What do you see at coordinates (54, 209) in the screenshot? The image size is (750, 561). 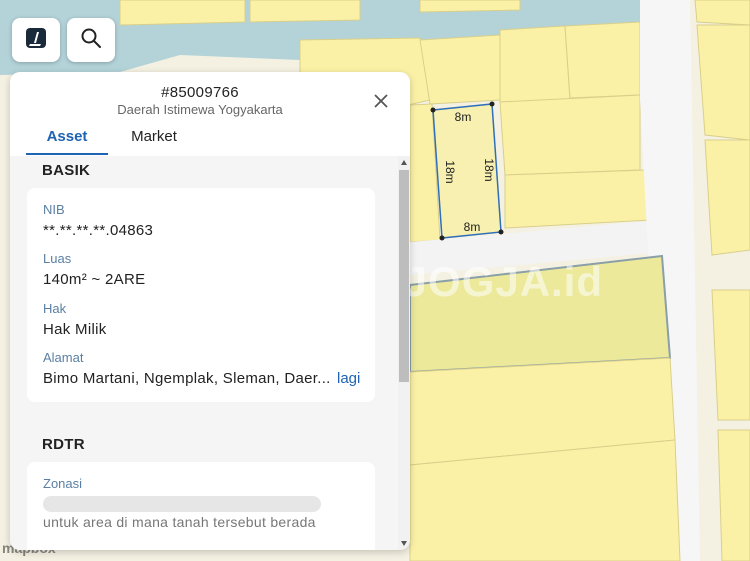 I see `field-label-nib: NIB` at bounding box center [54, 209].